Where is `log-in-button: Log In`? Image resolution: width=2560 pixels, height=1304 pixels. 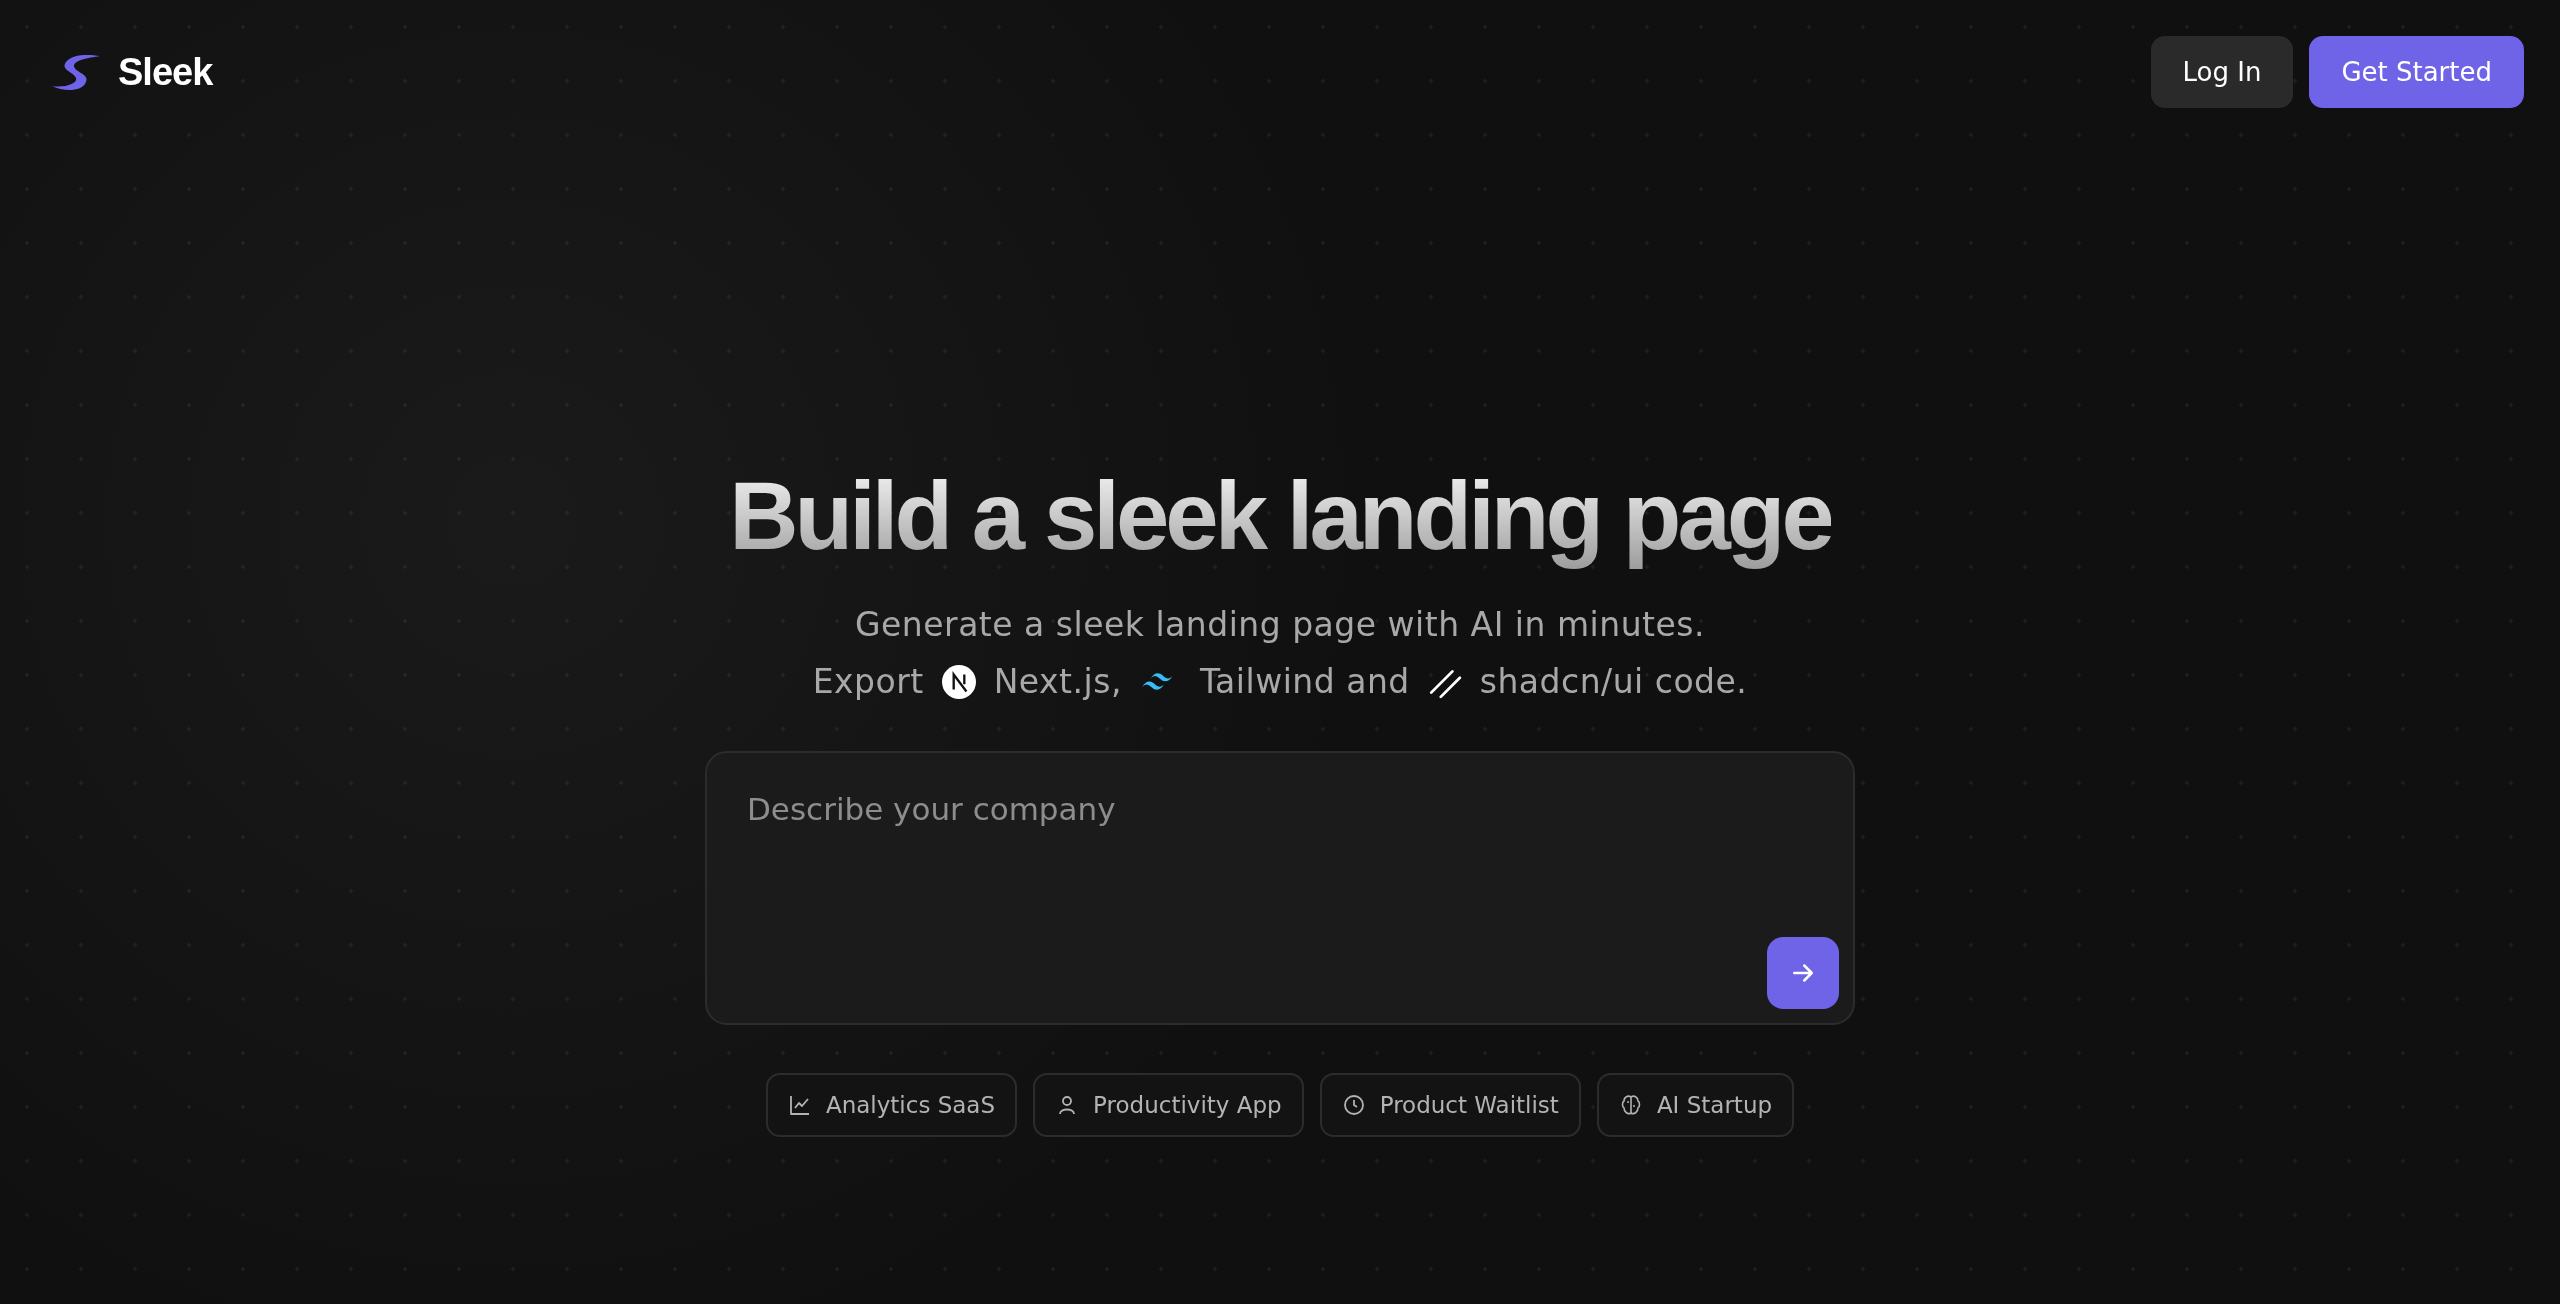 log-in-button: Log In is located at coordinates (2222, 72).